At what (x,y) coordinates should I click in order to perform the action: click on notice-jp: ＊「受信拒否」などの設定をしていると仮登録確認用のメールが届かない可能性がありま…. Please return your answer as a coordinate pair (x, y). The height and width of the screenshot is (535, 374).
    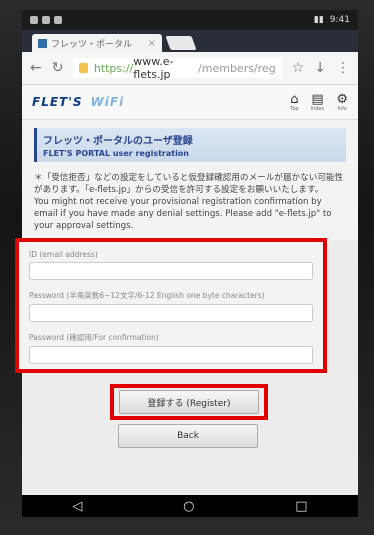
    Looking at the image, I should click on (189, 184).